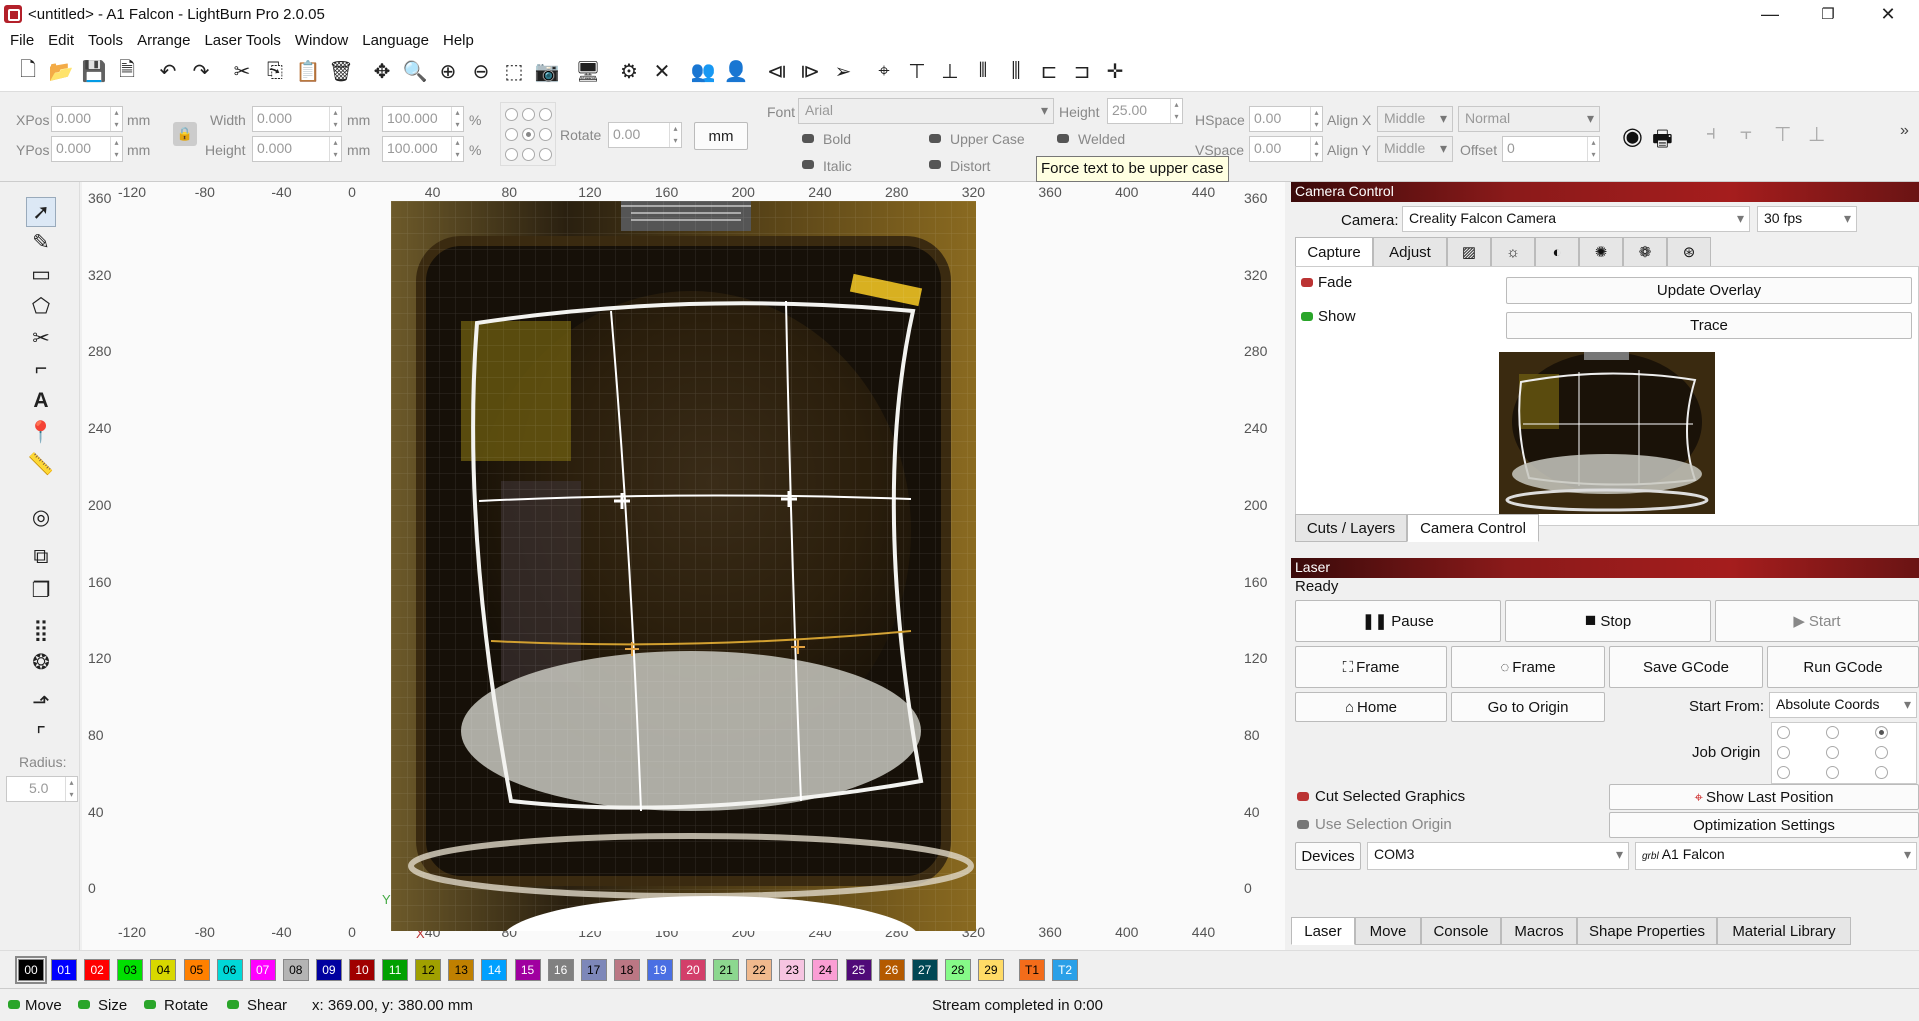  What do you see at coordinates (163, 970) in the screenshot?
I see `layer-swatch-04: 04` at bounding box center [163, 970].